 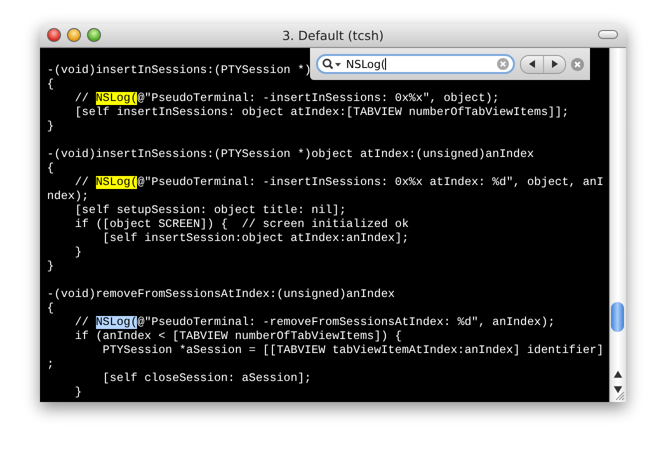 I want to click on scroll-thumb, so click(x=617, y=317).